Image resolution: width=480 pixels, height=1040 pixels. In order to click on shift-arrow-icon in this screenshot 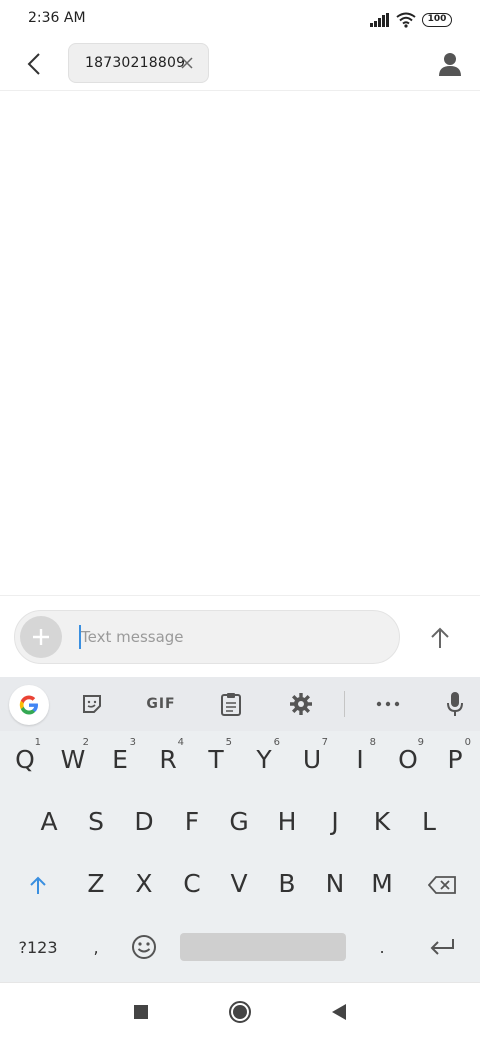, I will do `click(38, 885)`.